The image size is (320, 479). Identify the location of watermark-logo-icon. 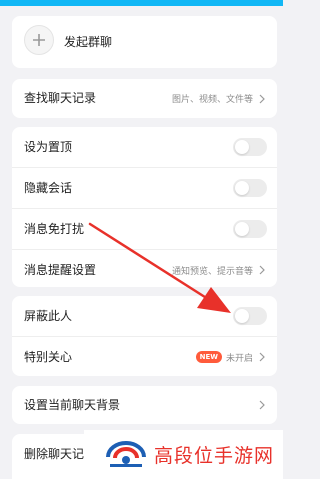
(126, 453).